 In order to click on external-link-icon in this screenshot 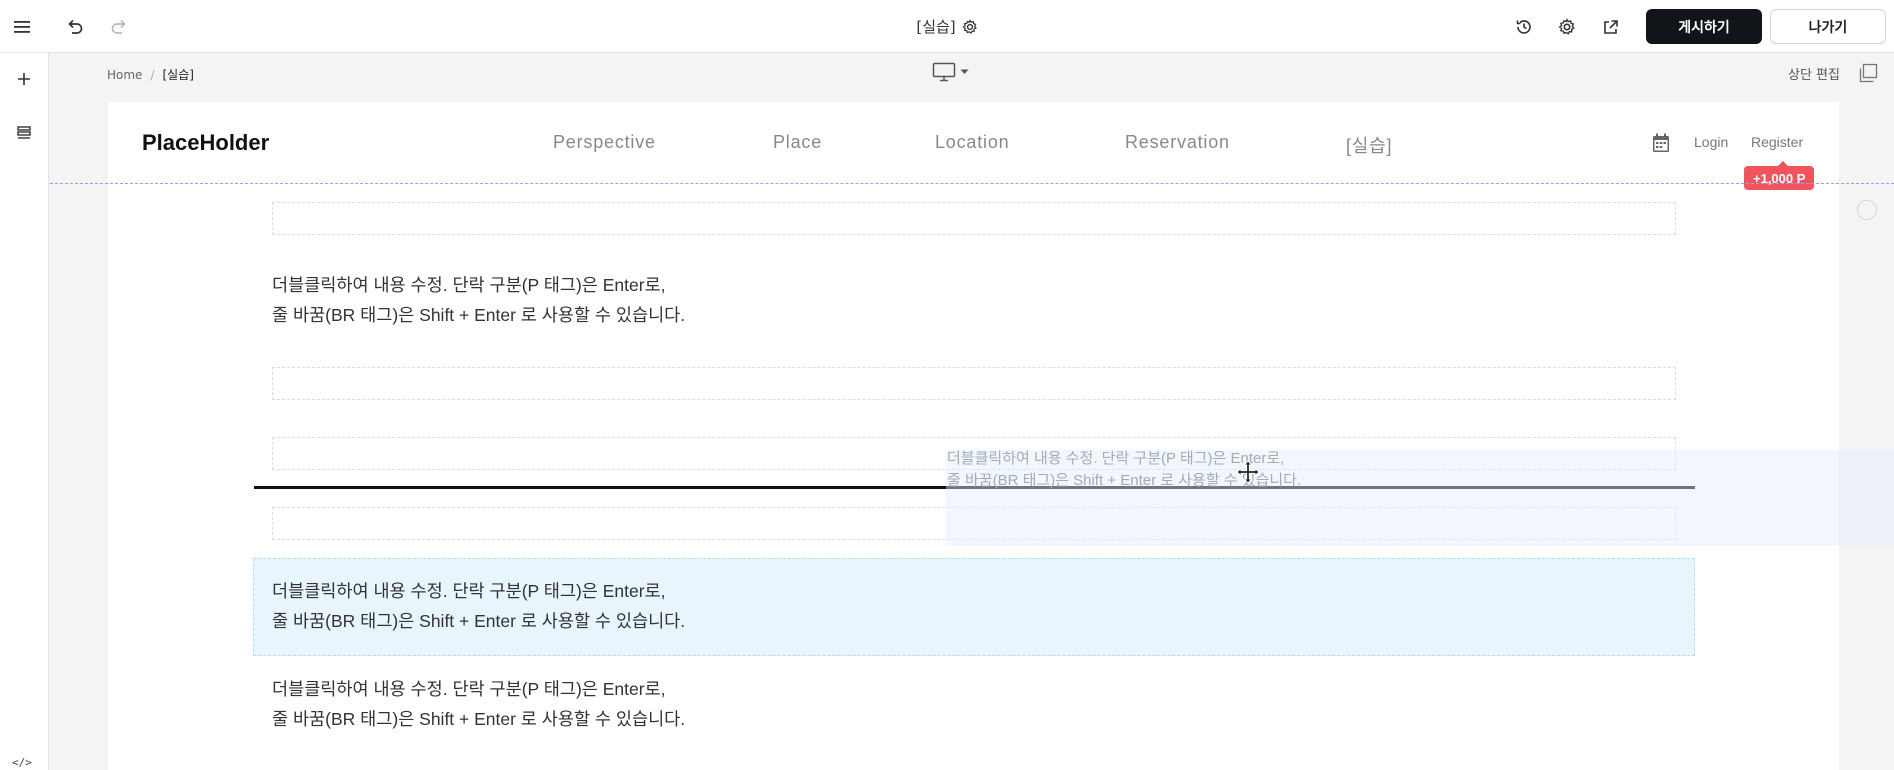, I will do `click(1610, 27)`.